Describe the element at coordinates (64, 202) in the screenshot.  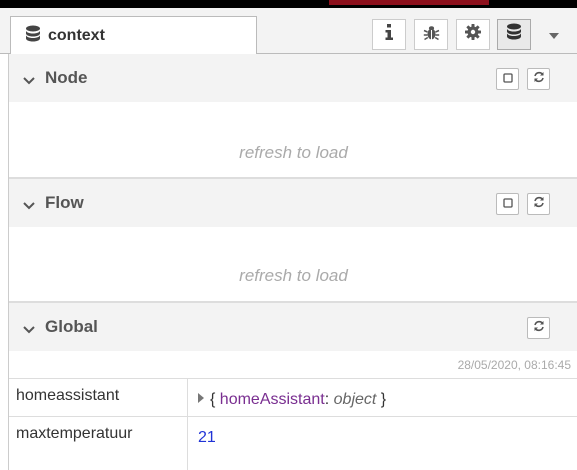
I see `section-title: Flow` at that location.